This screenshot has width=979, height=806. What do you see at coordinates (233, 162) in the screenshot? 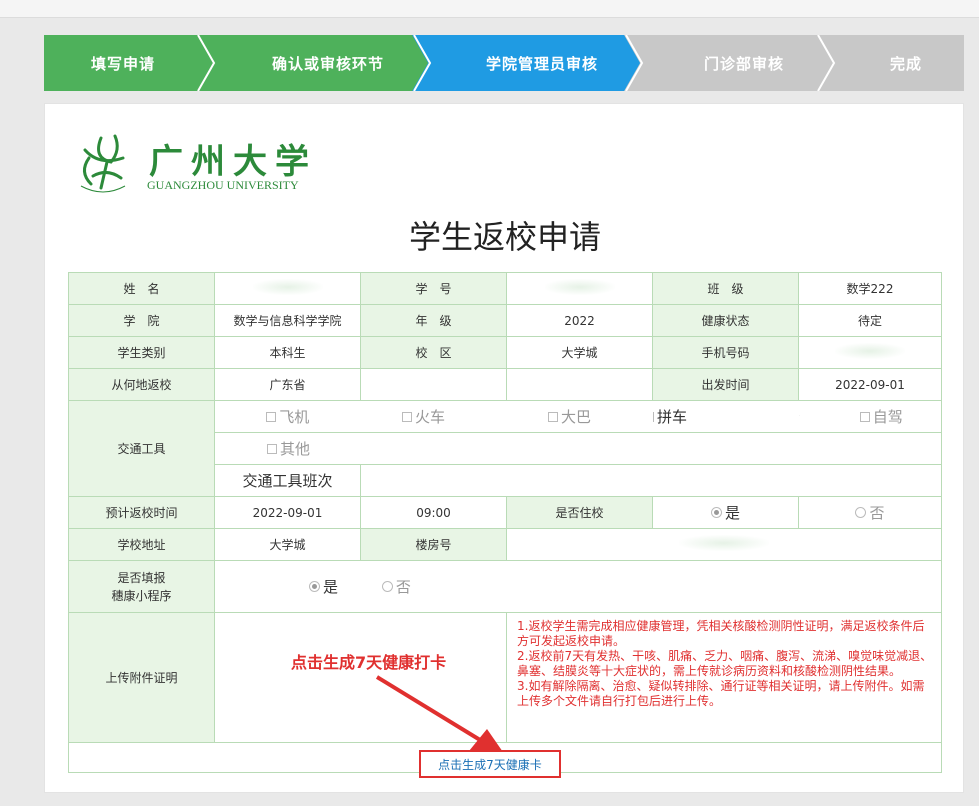
I see `university-name-cn: 广州大学` at bounding box center [233, 162].